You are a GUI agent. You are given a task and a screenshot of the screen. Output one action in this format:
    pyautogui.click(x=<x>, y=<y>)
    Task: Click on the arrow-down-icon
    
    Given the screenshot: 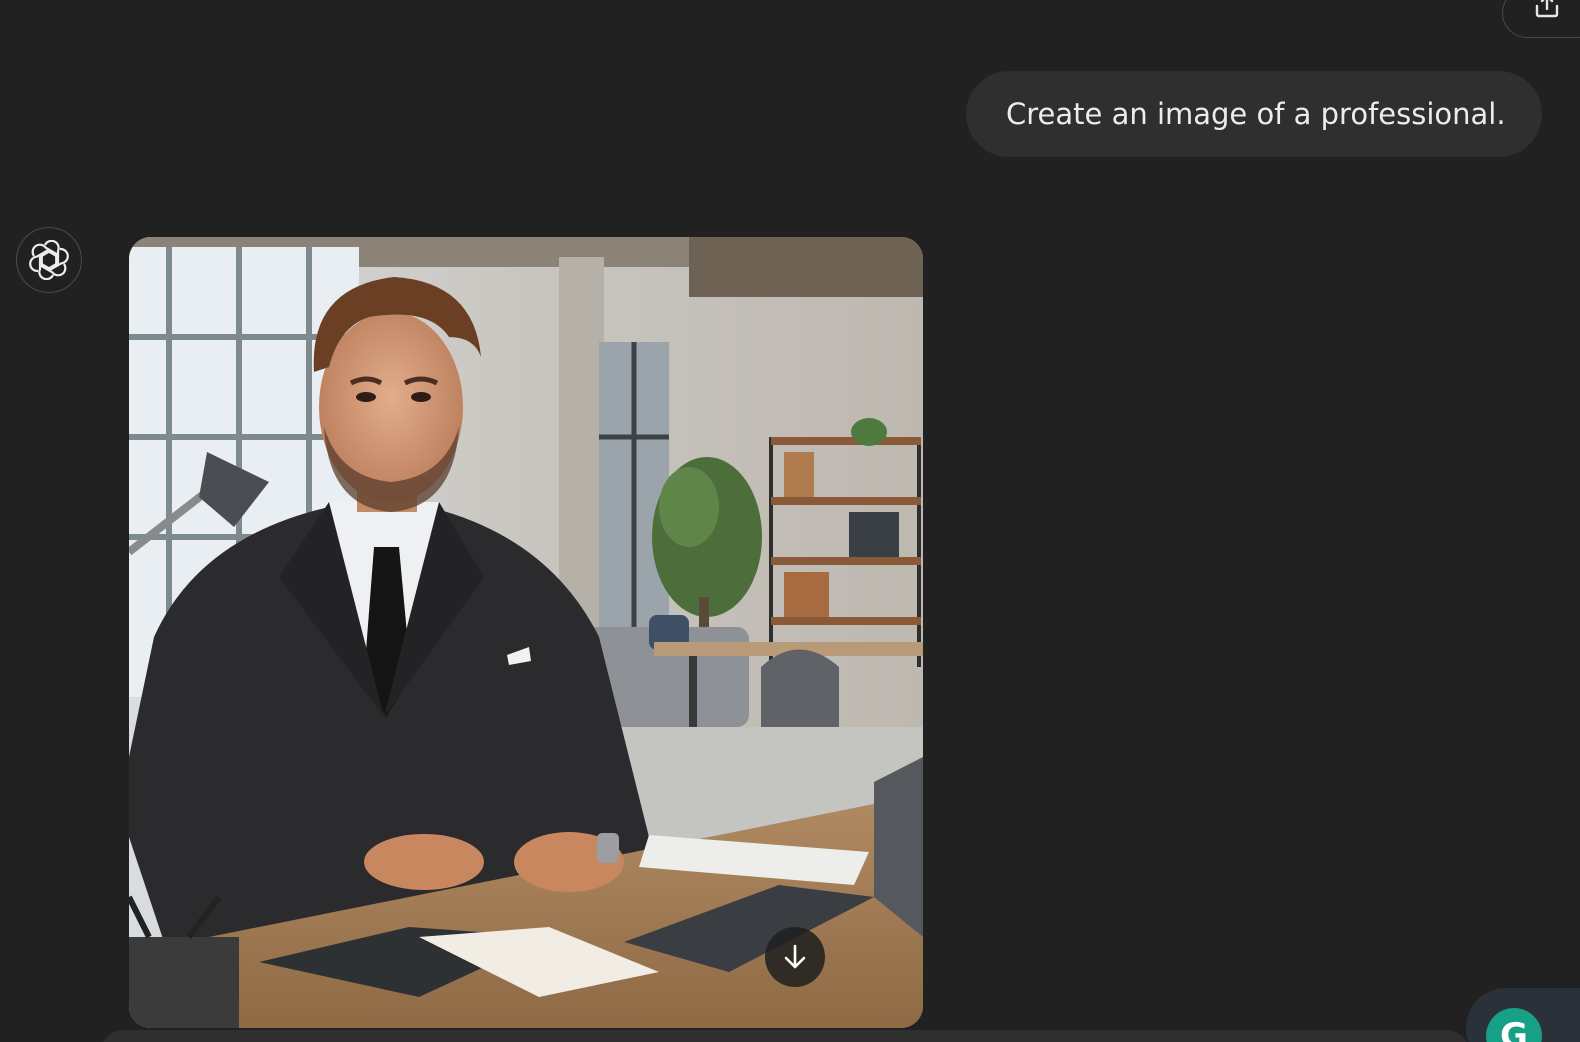 What is the action you would take?
    pyautogui.click(x=795, y=956)
    